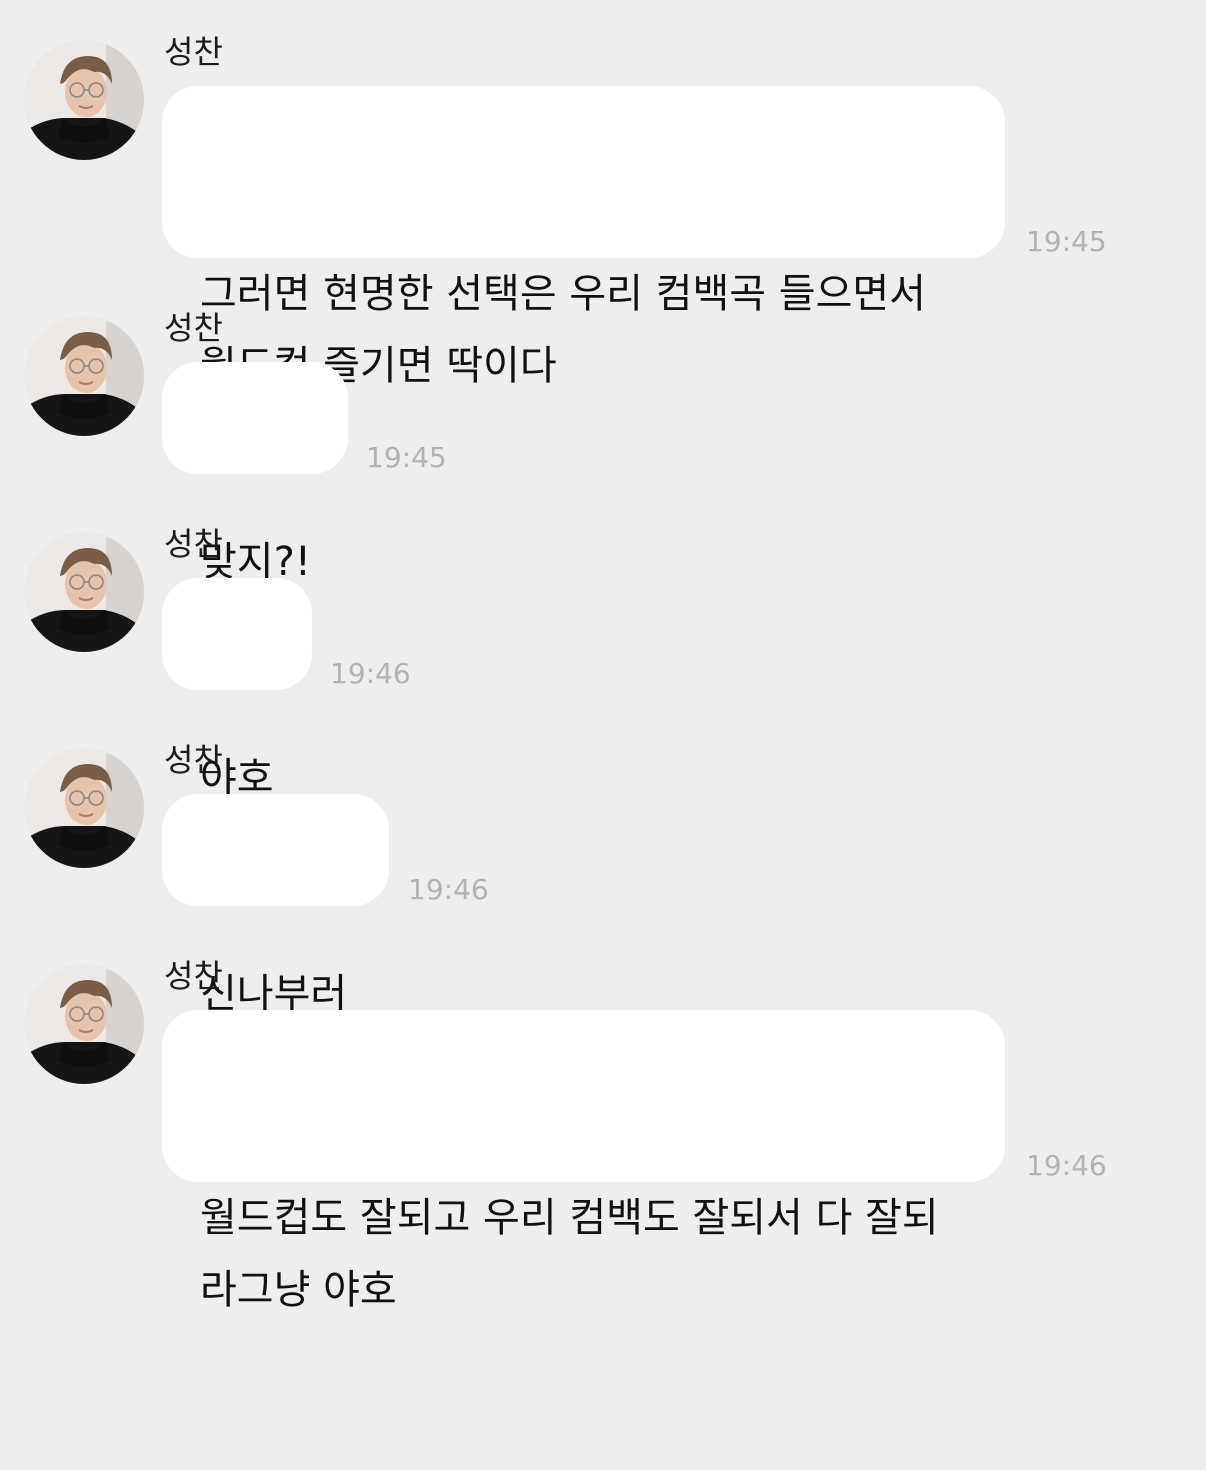  I want to click on message-bubble: 야호, so click(237, 689).